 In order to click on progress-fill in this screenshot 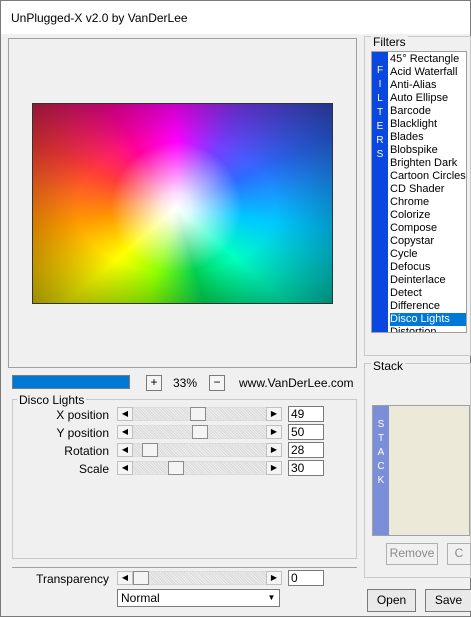, I will do `click(71, 382)`.